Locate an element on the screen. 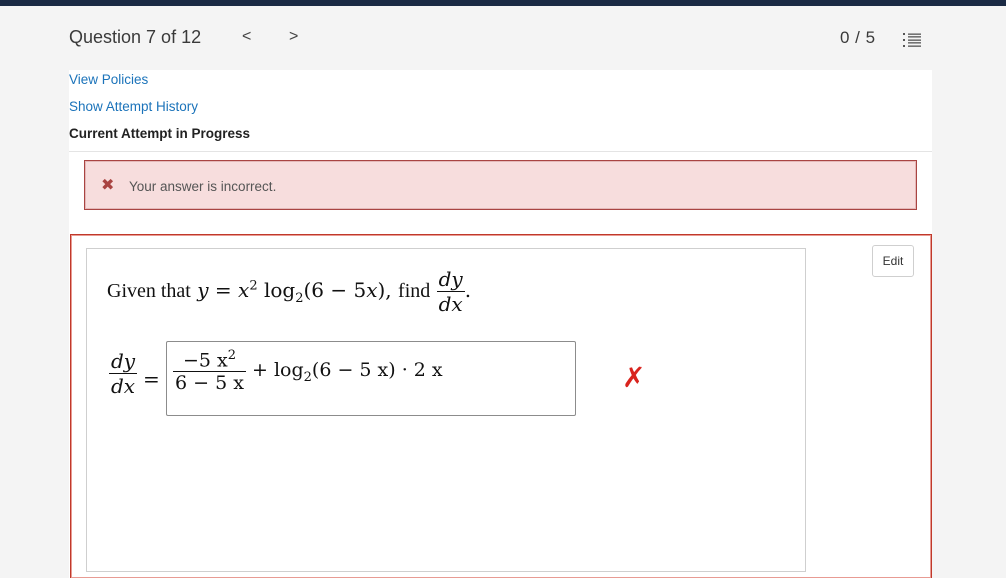 Image resolution: width=1006 pixels, height=578 pixels. answer-tail: (6 − 5 x) · 2 x is located at coordinates (377, 370).